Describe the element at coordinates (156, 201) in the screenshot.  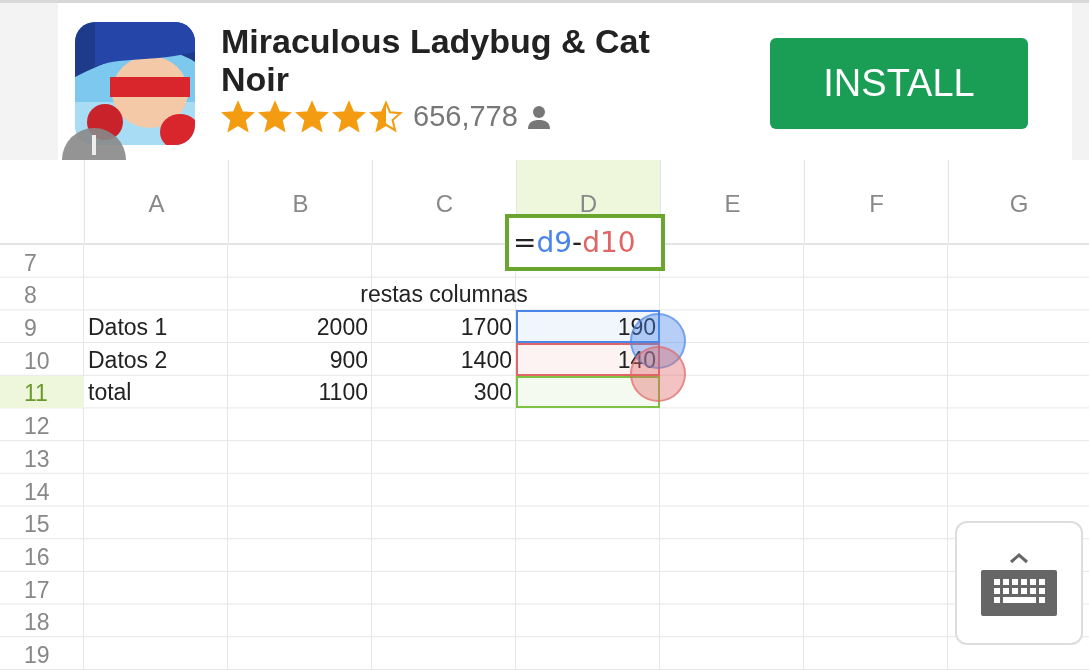
I see `column-header: A` at that location.